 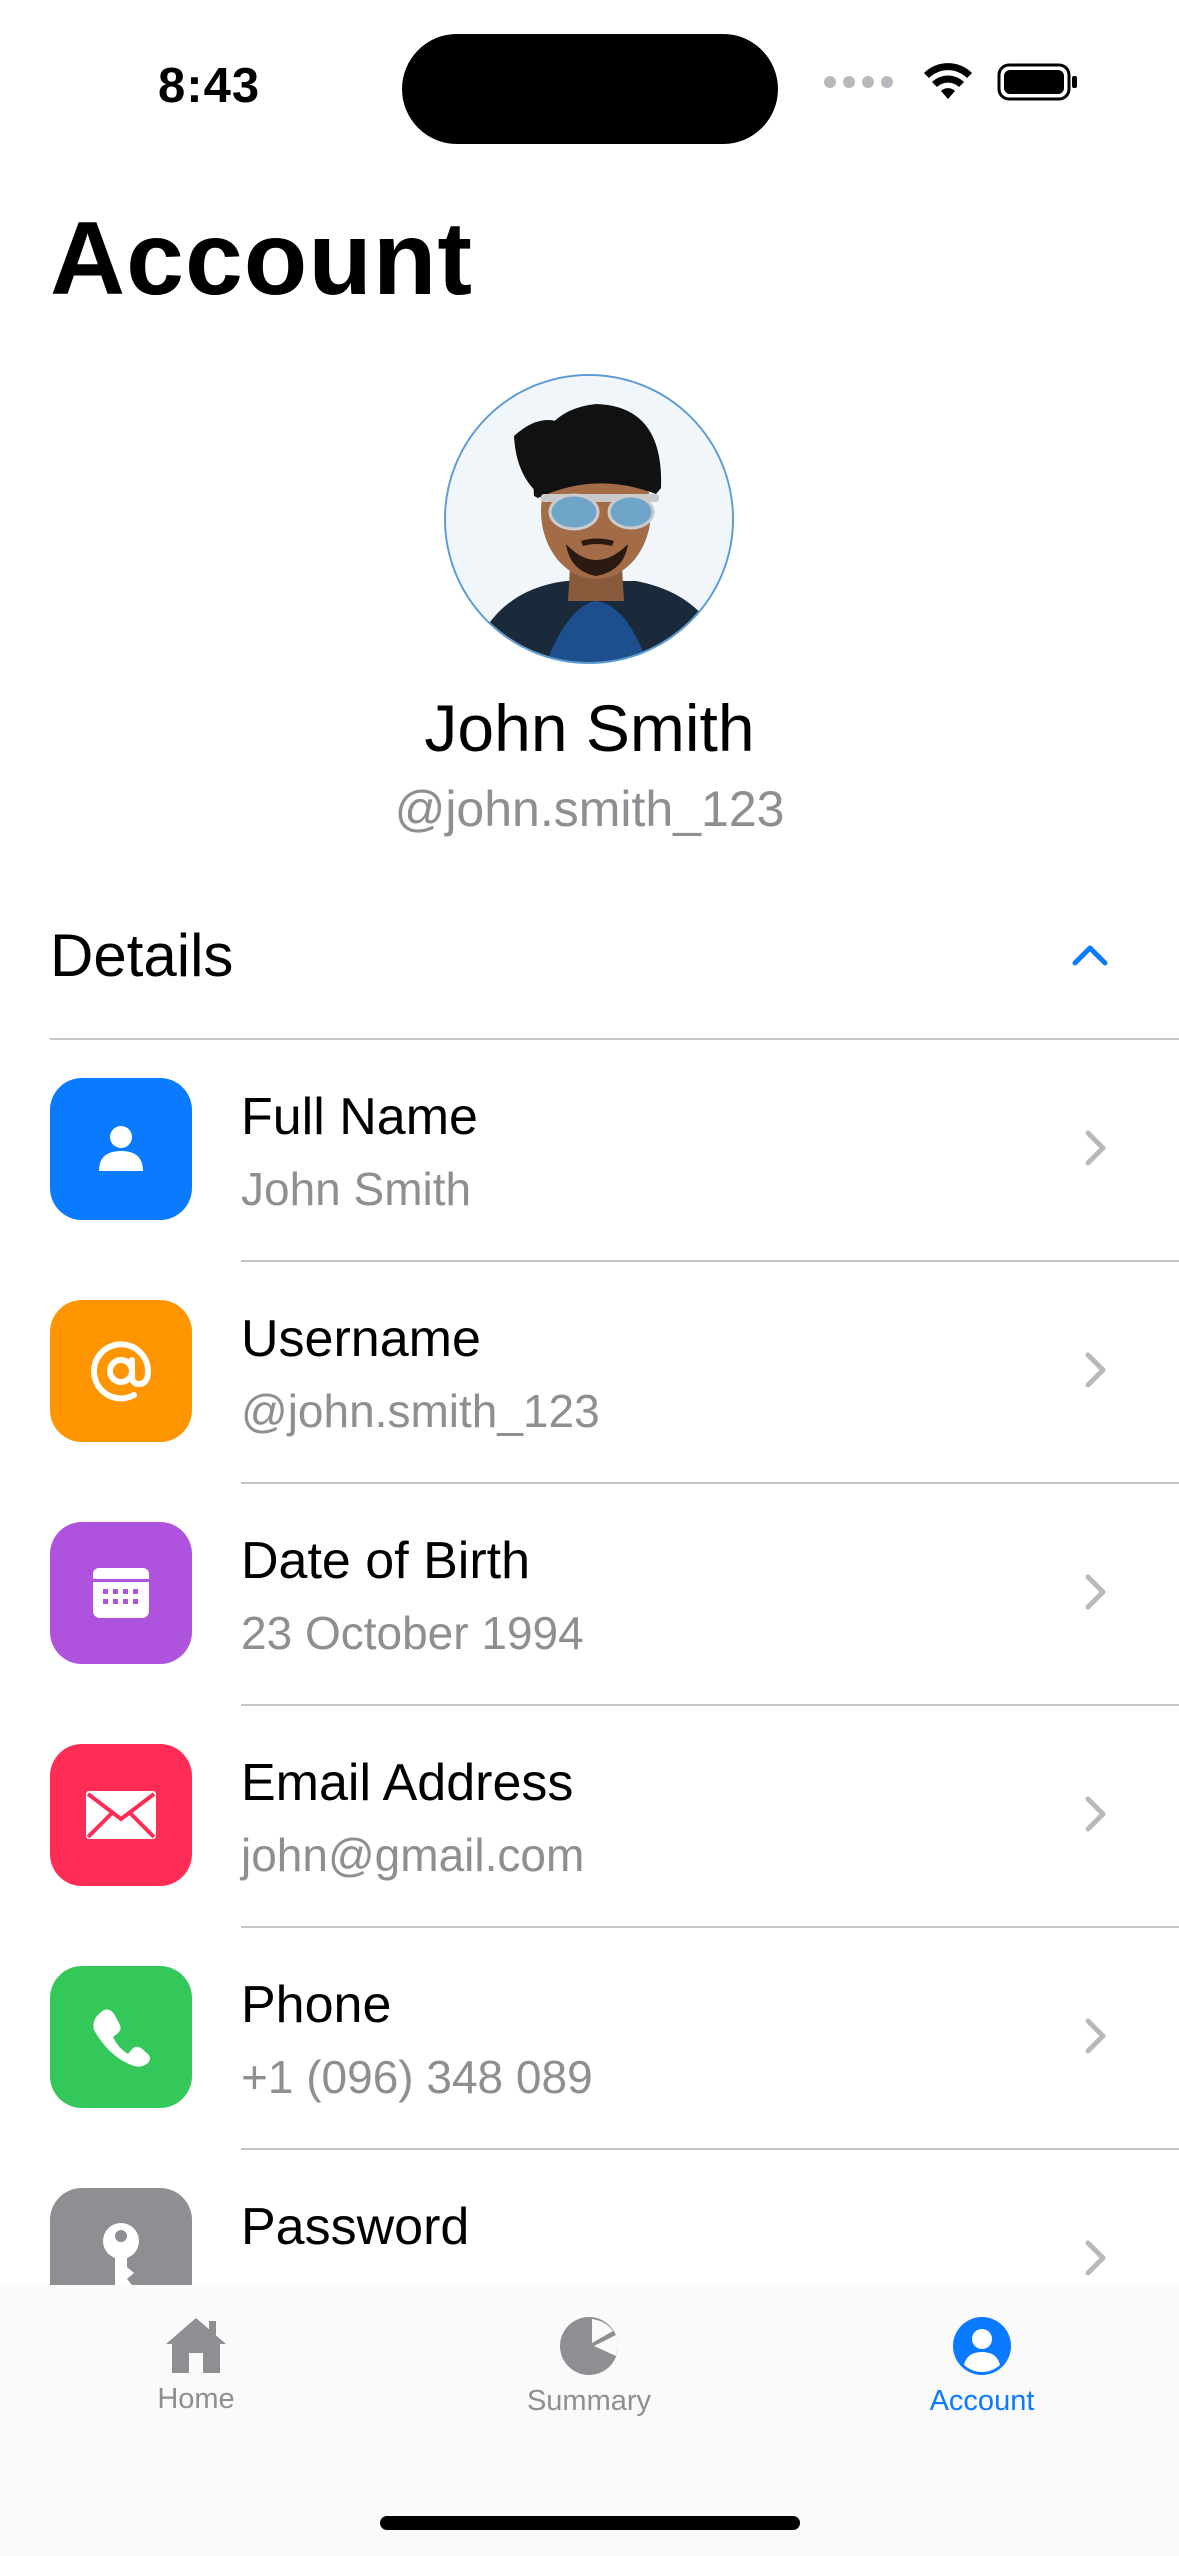 What do you see at coordinates (589, 1373) in the screenshot?
I see `details-row-username: Username @john.smith_123` at bounding box center [589, 1373].